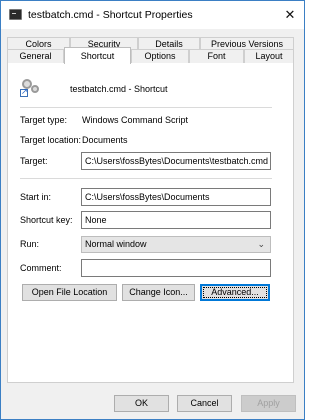 The image size is (320, 420). I want to click on shortcut-key-field: None, so click(176, 220).